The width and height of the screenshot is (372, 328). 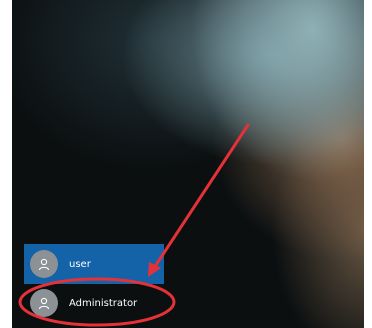 I want to click on annotation-arrow-line, so click(x=201, y=196).